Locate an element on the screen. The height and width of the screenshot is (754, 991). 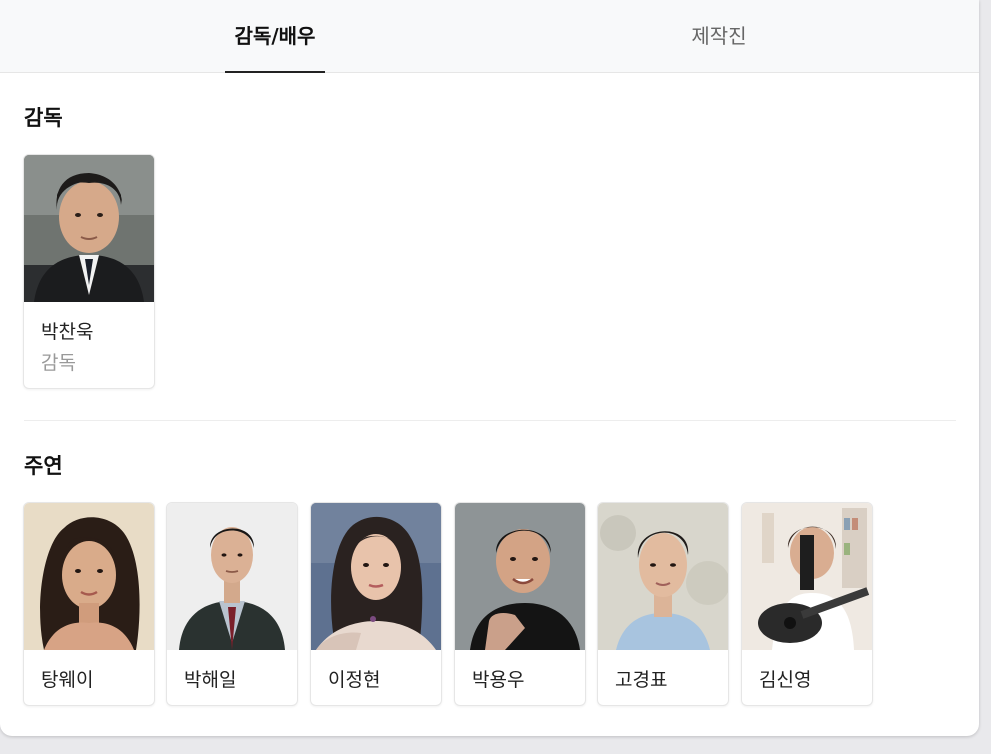
section-title-lead: 주연 is located at coordinates (43, 466).